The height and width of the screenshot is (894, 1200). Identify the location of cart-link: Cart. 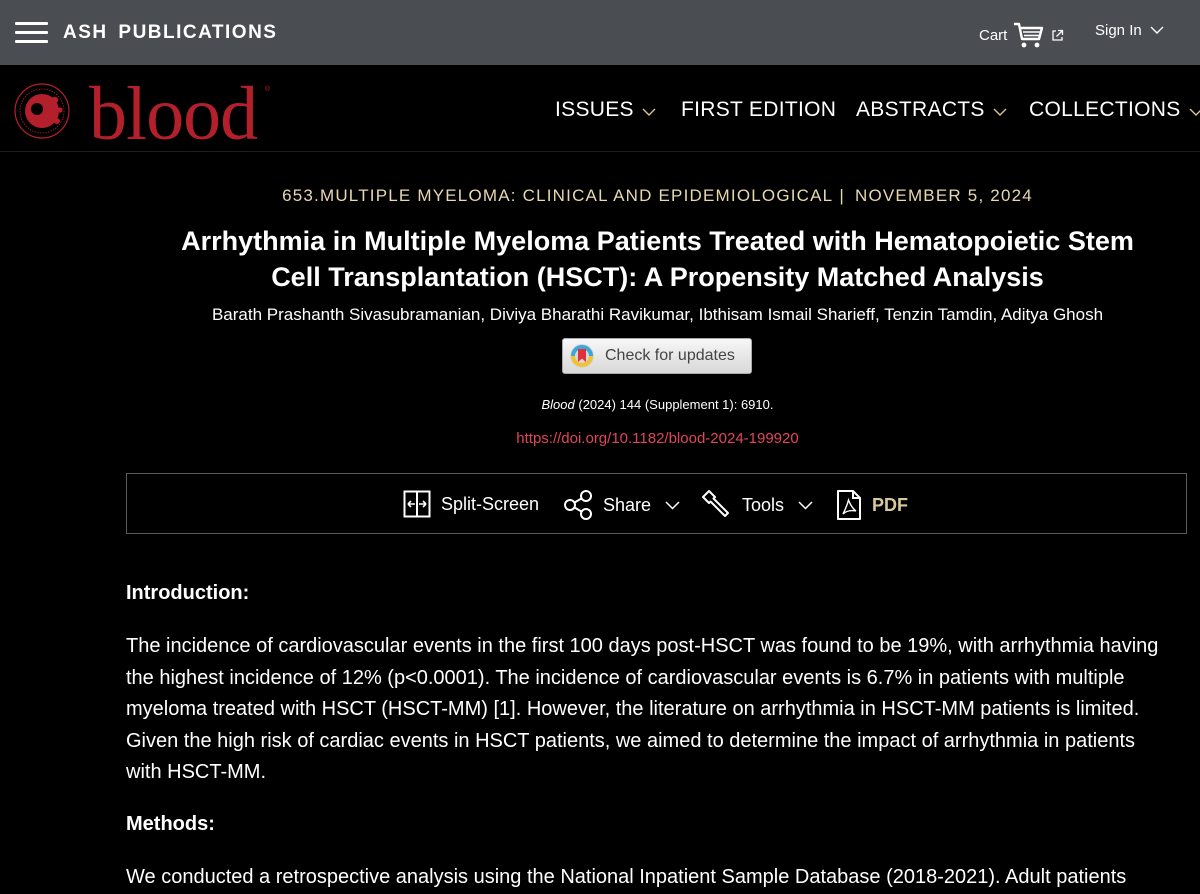
(1021, 35).